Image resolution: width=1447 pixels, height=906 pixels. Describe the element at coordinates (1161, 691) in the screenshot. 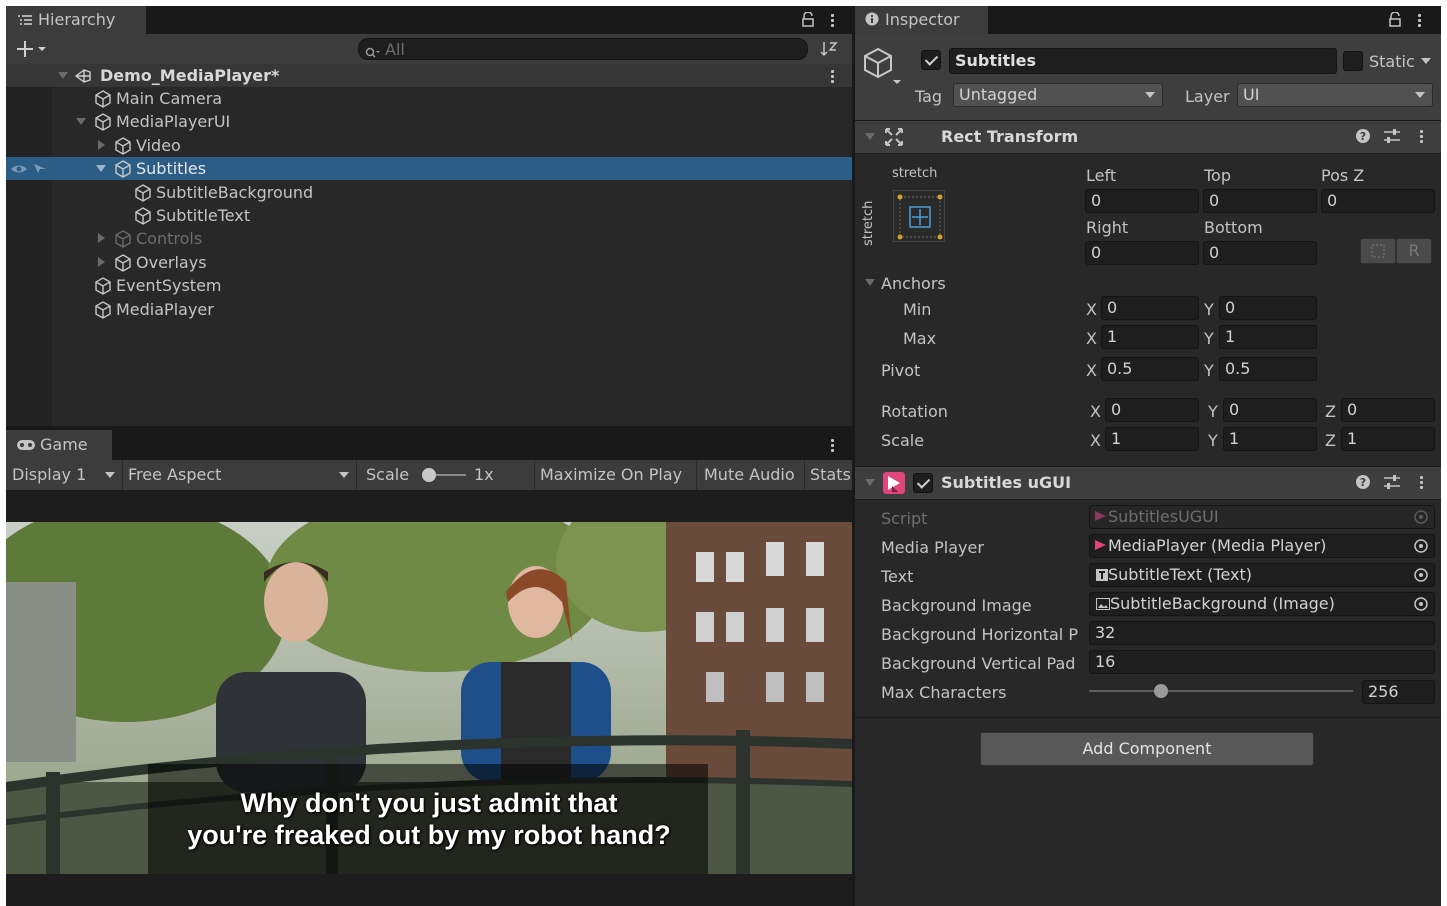

I see `max-characters-slider-thumb` at that location.